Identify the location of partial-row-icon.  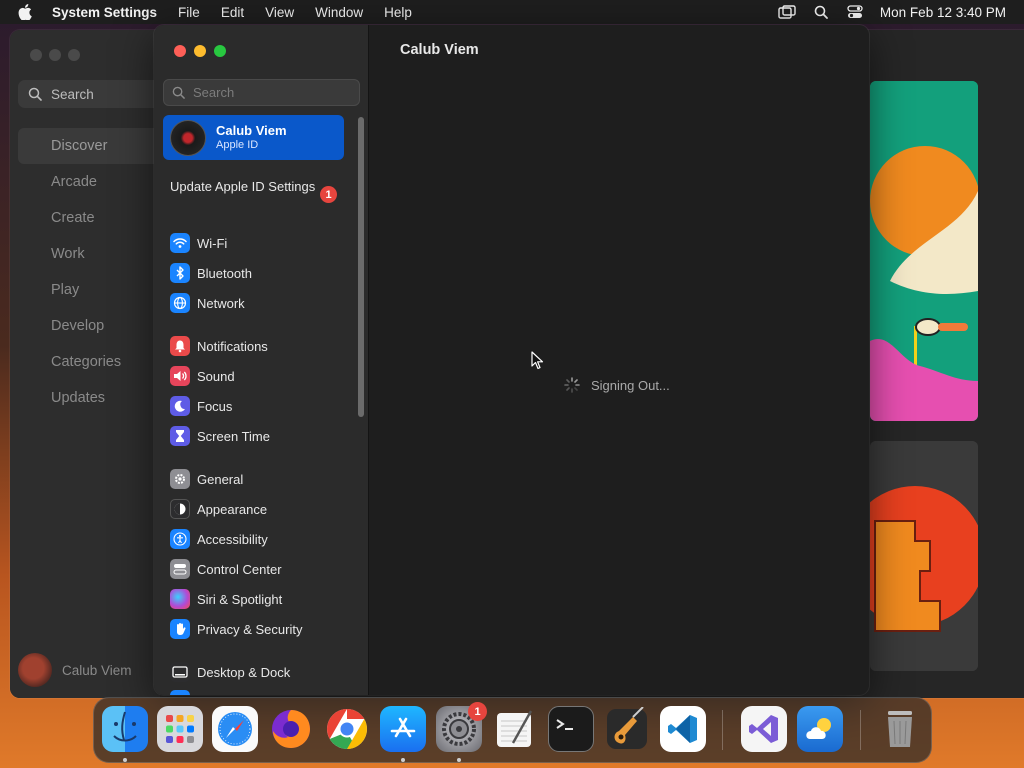
(180, 692).